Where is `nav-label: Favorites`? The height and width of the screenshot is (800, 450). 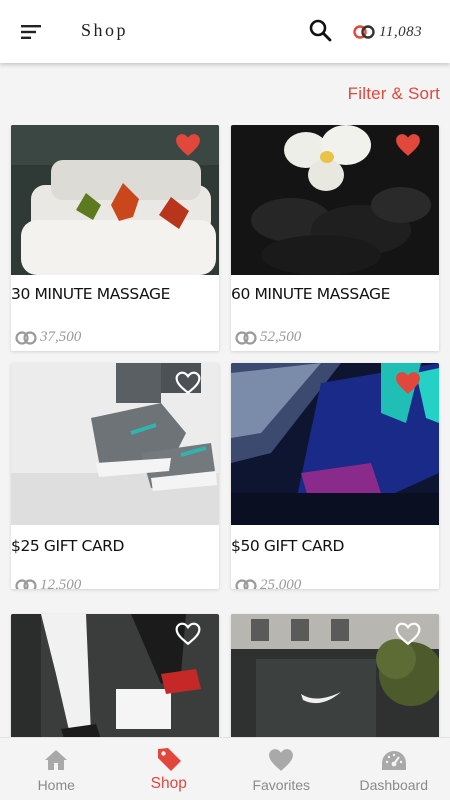
nav-label: Favorites is located at coordinates (281, 785).